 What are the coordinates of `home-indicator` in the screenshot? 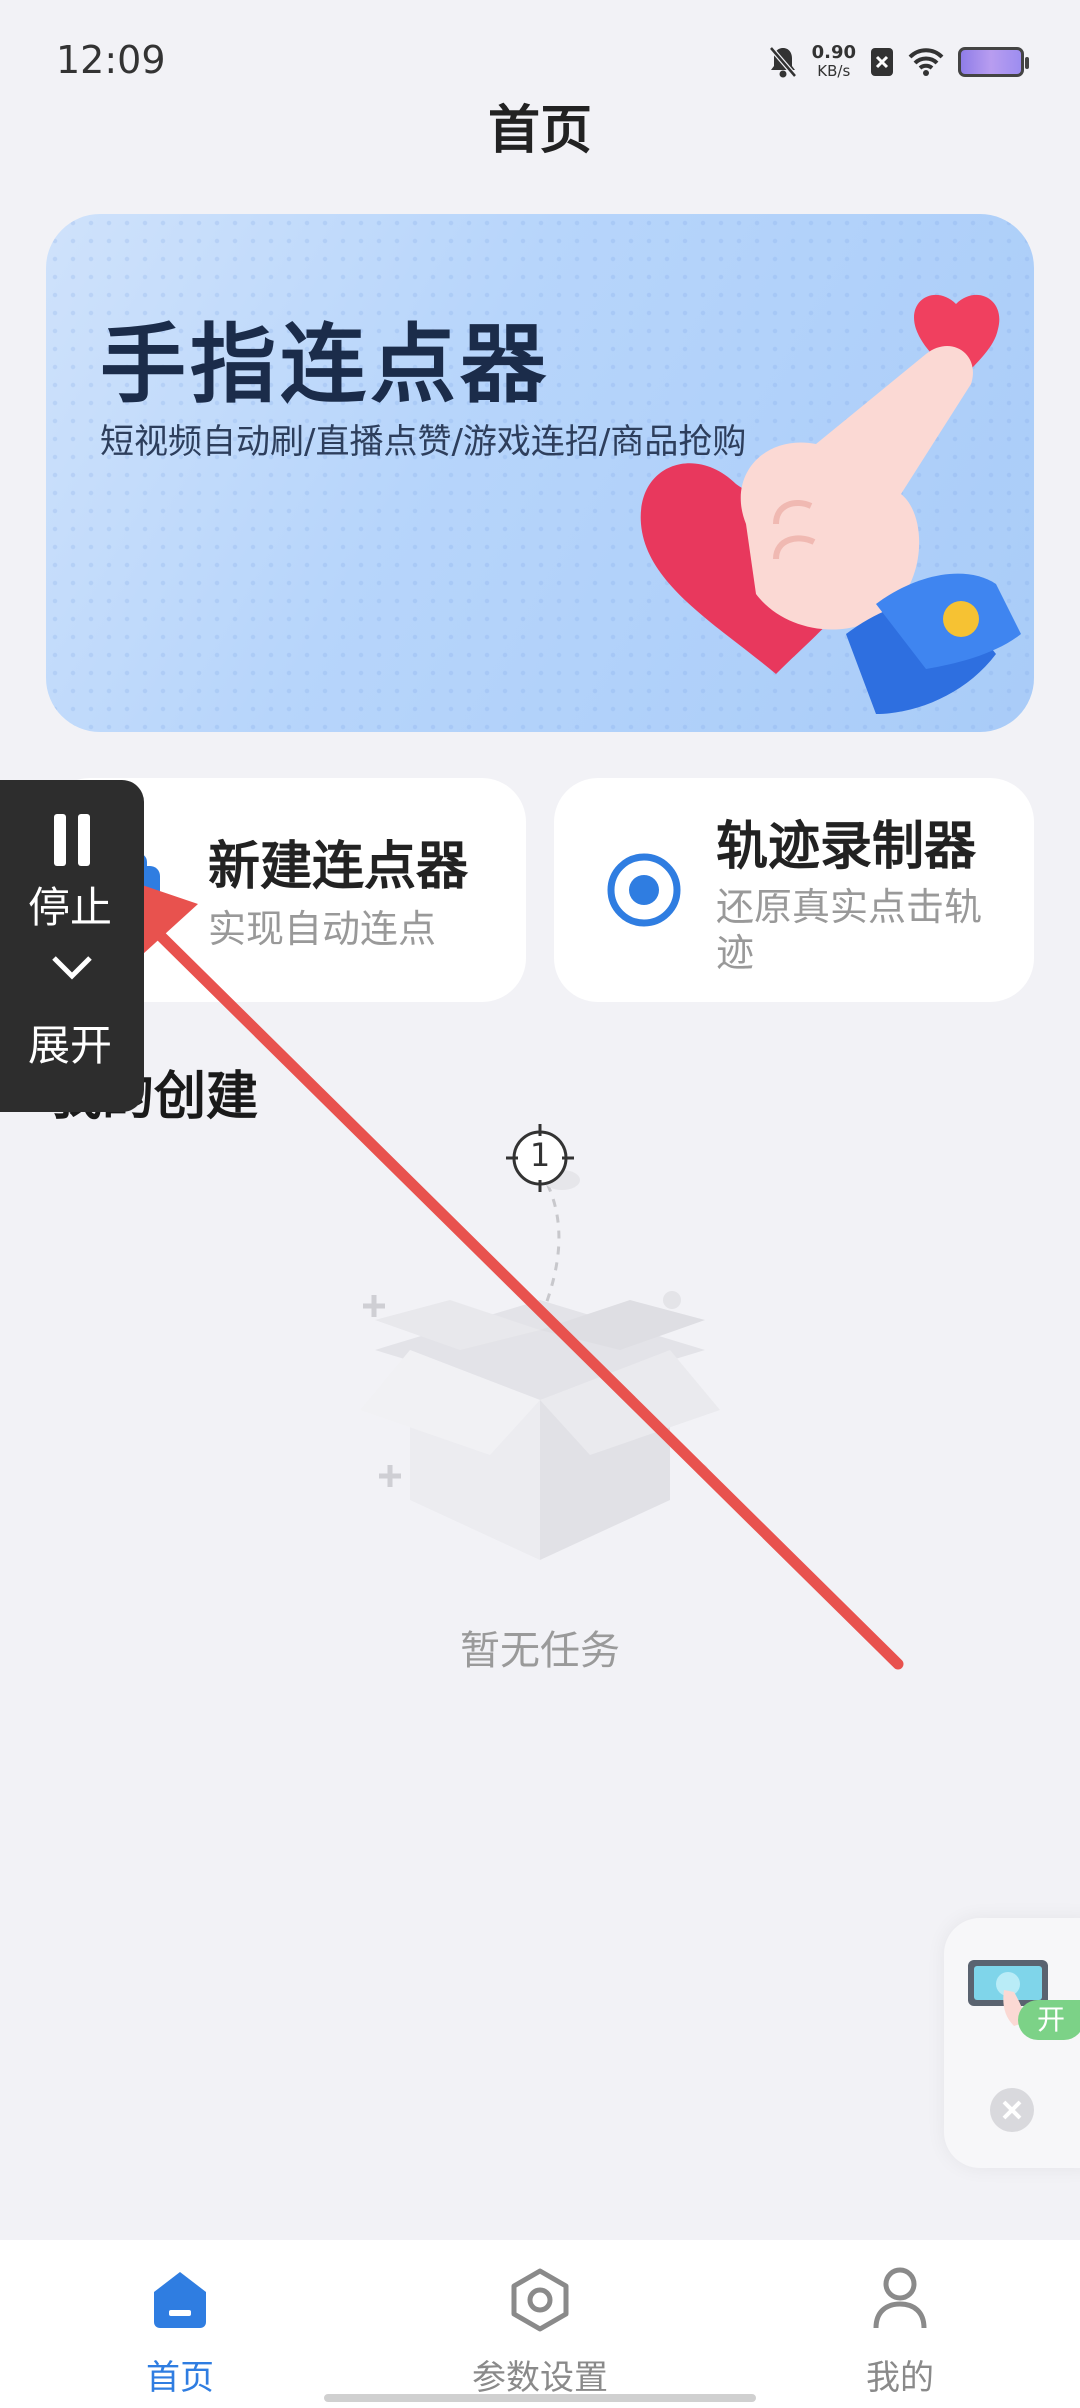 It's located at (540, 2398).